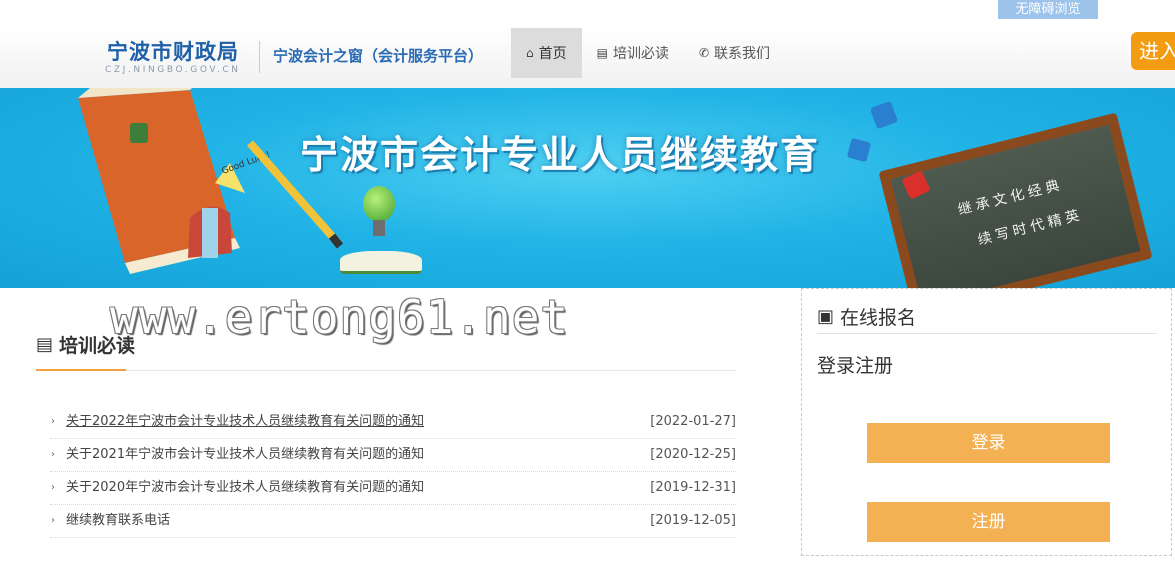 This screenshot has width=1175, height=562. Describe the element at coordinates (379, 228) in the screenshot. I see `lightbulb-base` at that location.